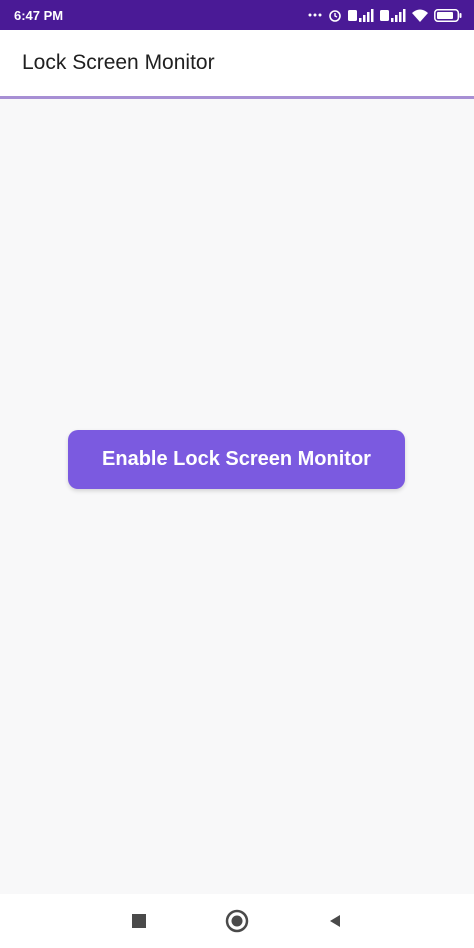  I want to click on circle-icon, so click(237, 921).